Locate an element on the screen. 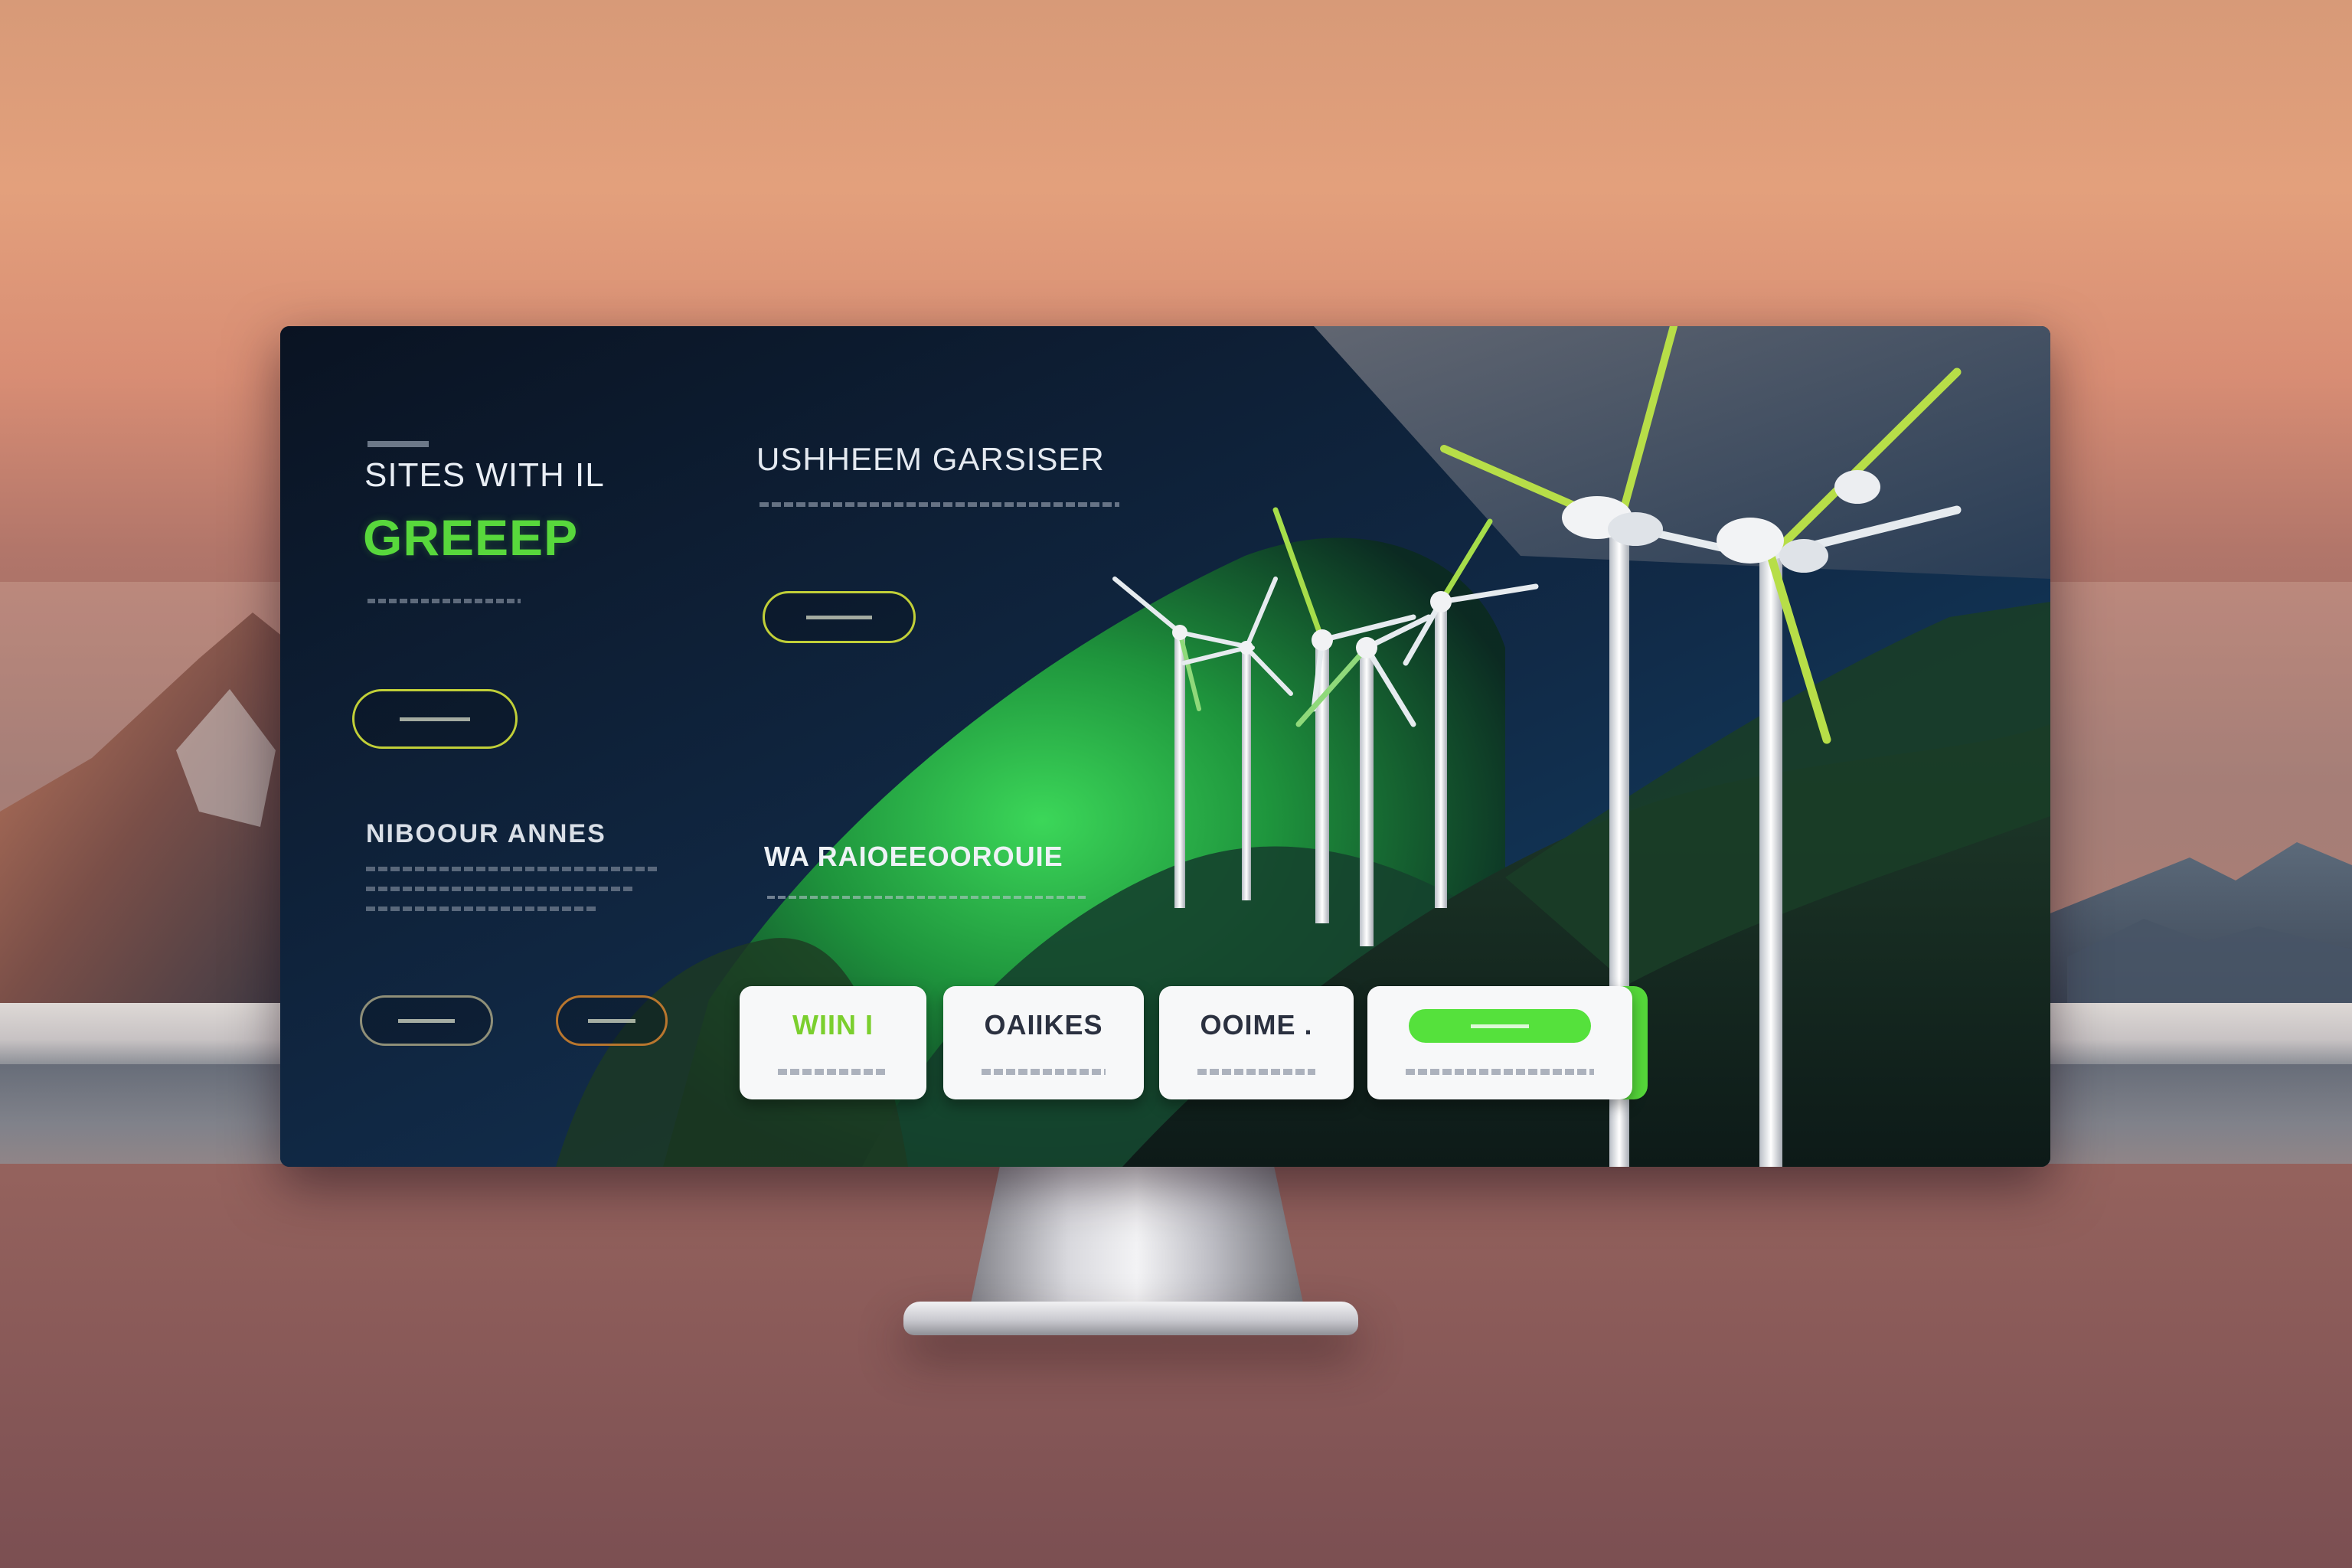 The height and width of the screenshot is (1568, 2352). monitor-stand-base is located at coordinates (1130, 1318).